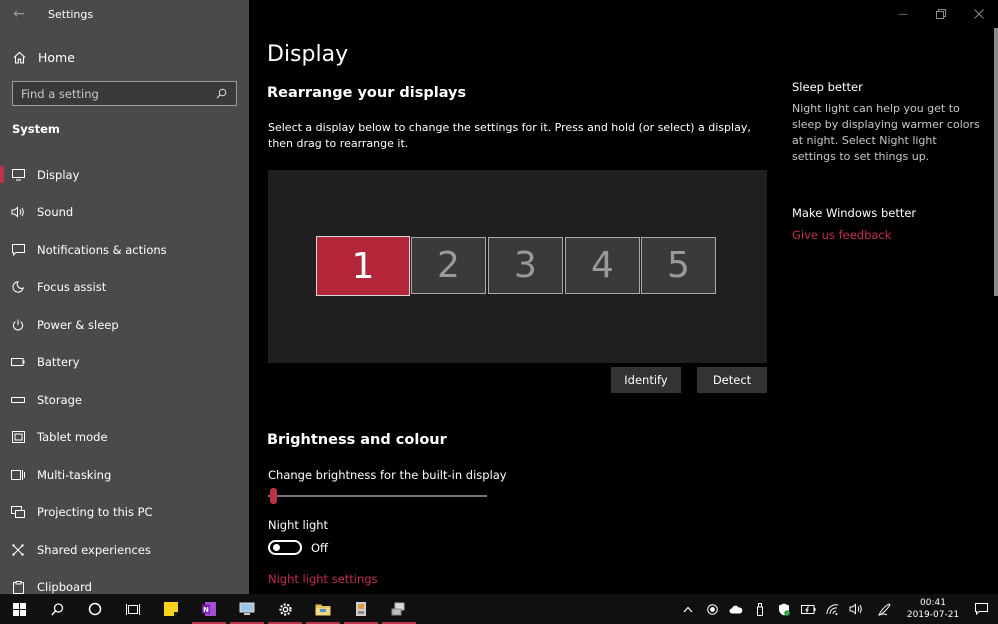 The height and width of the screenshot is (624, 998). Describe the element at coordinates (841, 235) in the screenshot. I see `feedback-link: Give us feedback` at that location.